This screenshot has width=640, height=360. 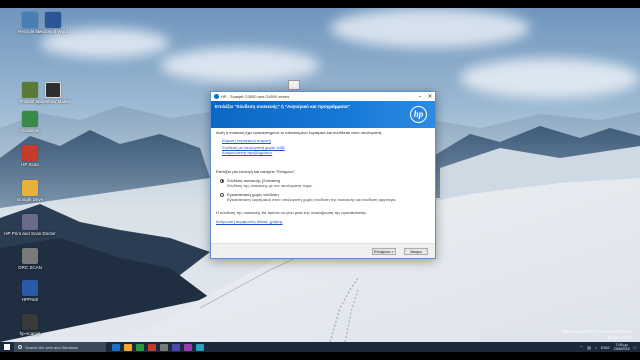 What do you see at coordinates (200, 347) in the screenshot?
I see `taskbar-app-mail-icon` at bounding box center [200, 347].